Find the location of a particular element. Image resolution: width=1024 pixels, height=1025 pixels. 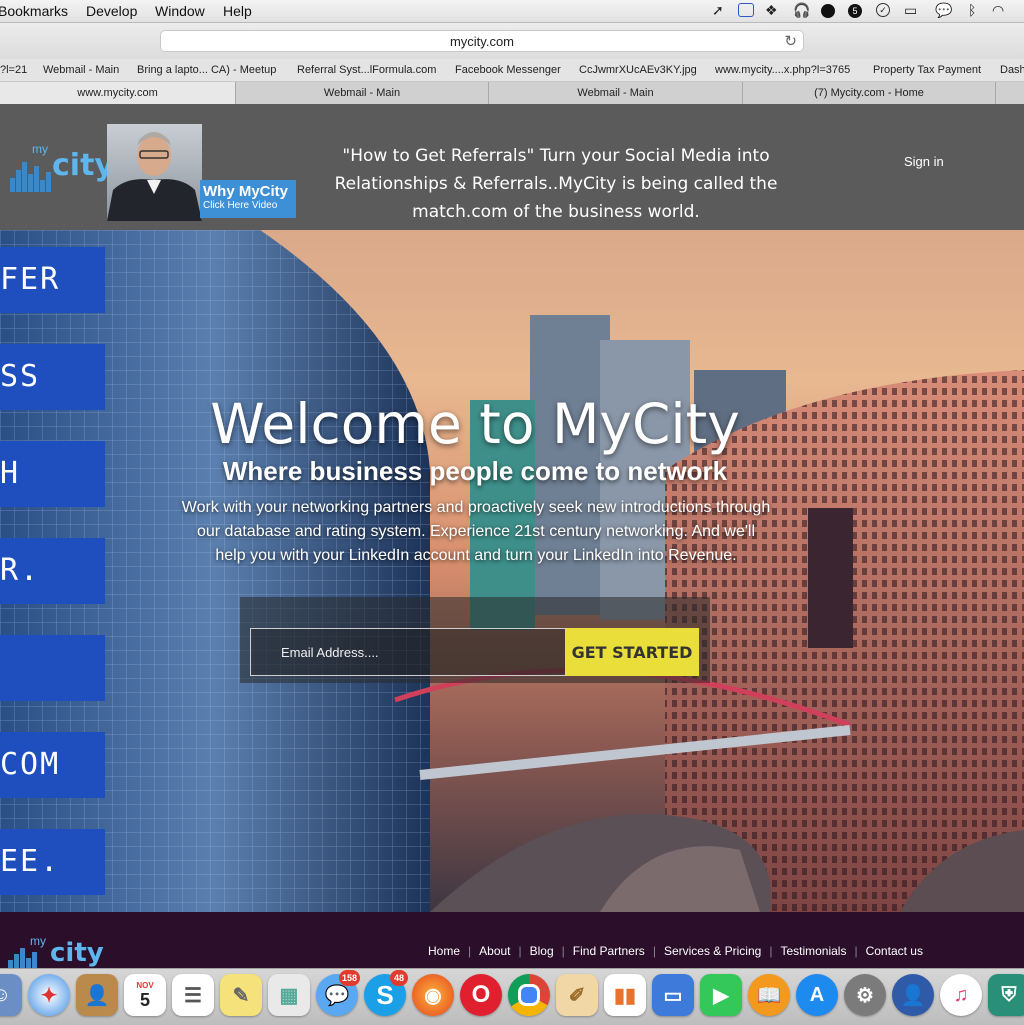

tab-mycity-home: (7) Mycity.com - Home is located at coordinates (869, 93).